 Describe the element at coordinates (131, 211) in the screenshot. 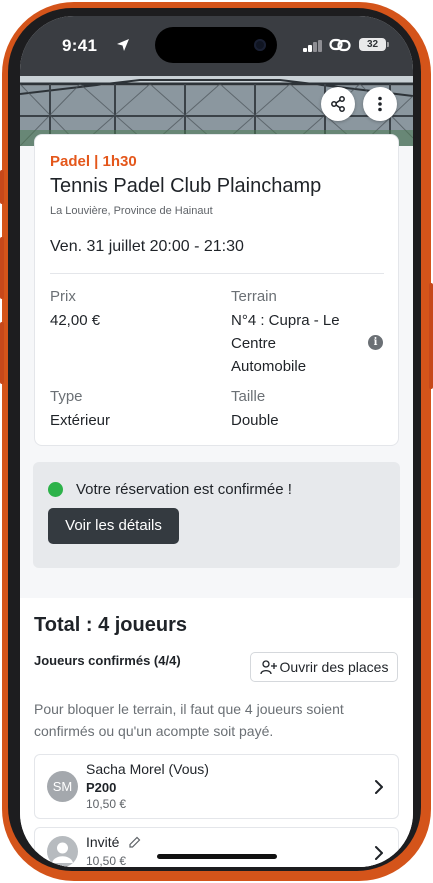

I see `club-location: La Louvière, Province de Hainaut` at that location.